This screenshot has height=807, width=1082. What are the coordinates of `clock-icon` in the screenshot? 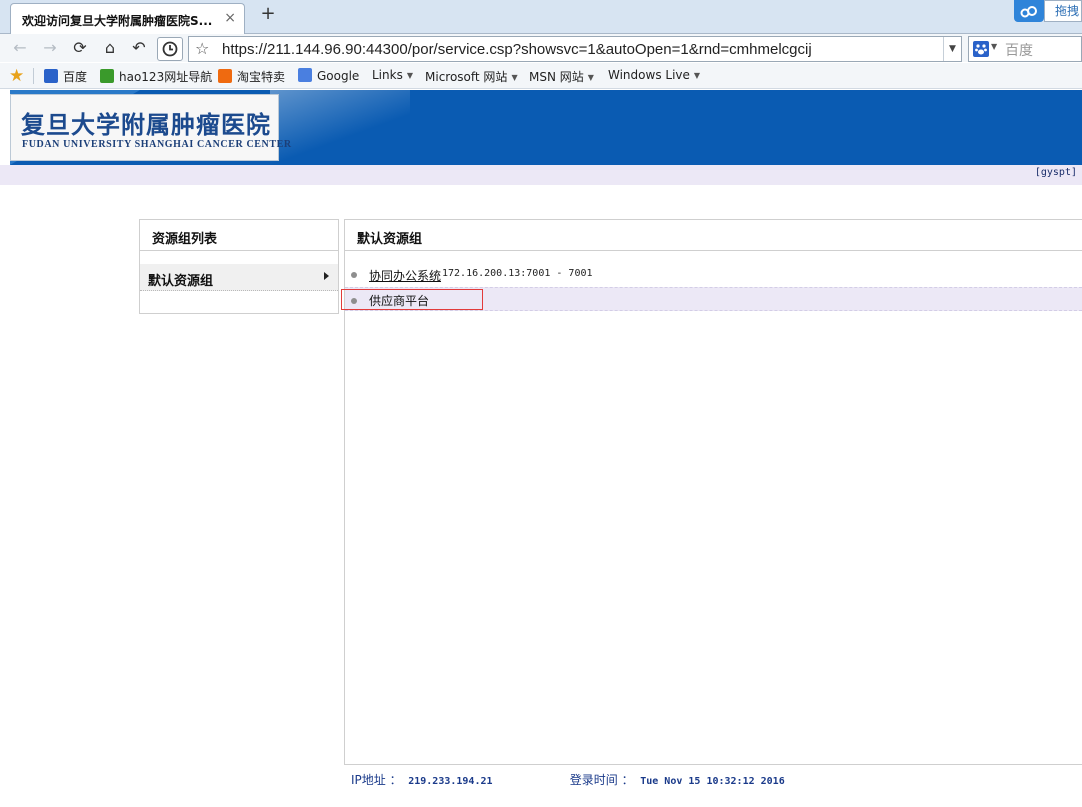 It's located at (170, 49).